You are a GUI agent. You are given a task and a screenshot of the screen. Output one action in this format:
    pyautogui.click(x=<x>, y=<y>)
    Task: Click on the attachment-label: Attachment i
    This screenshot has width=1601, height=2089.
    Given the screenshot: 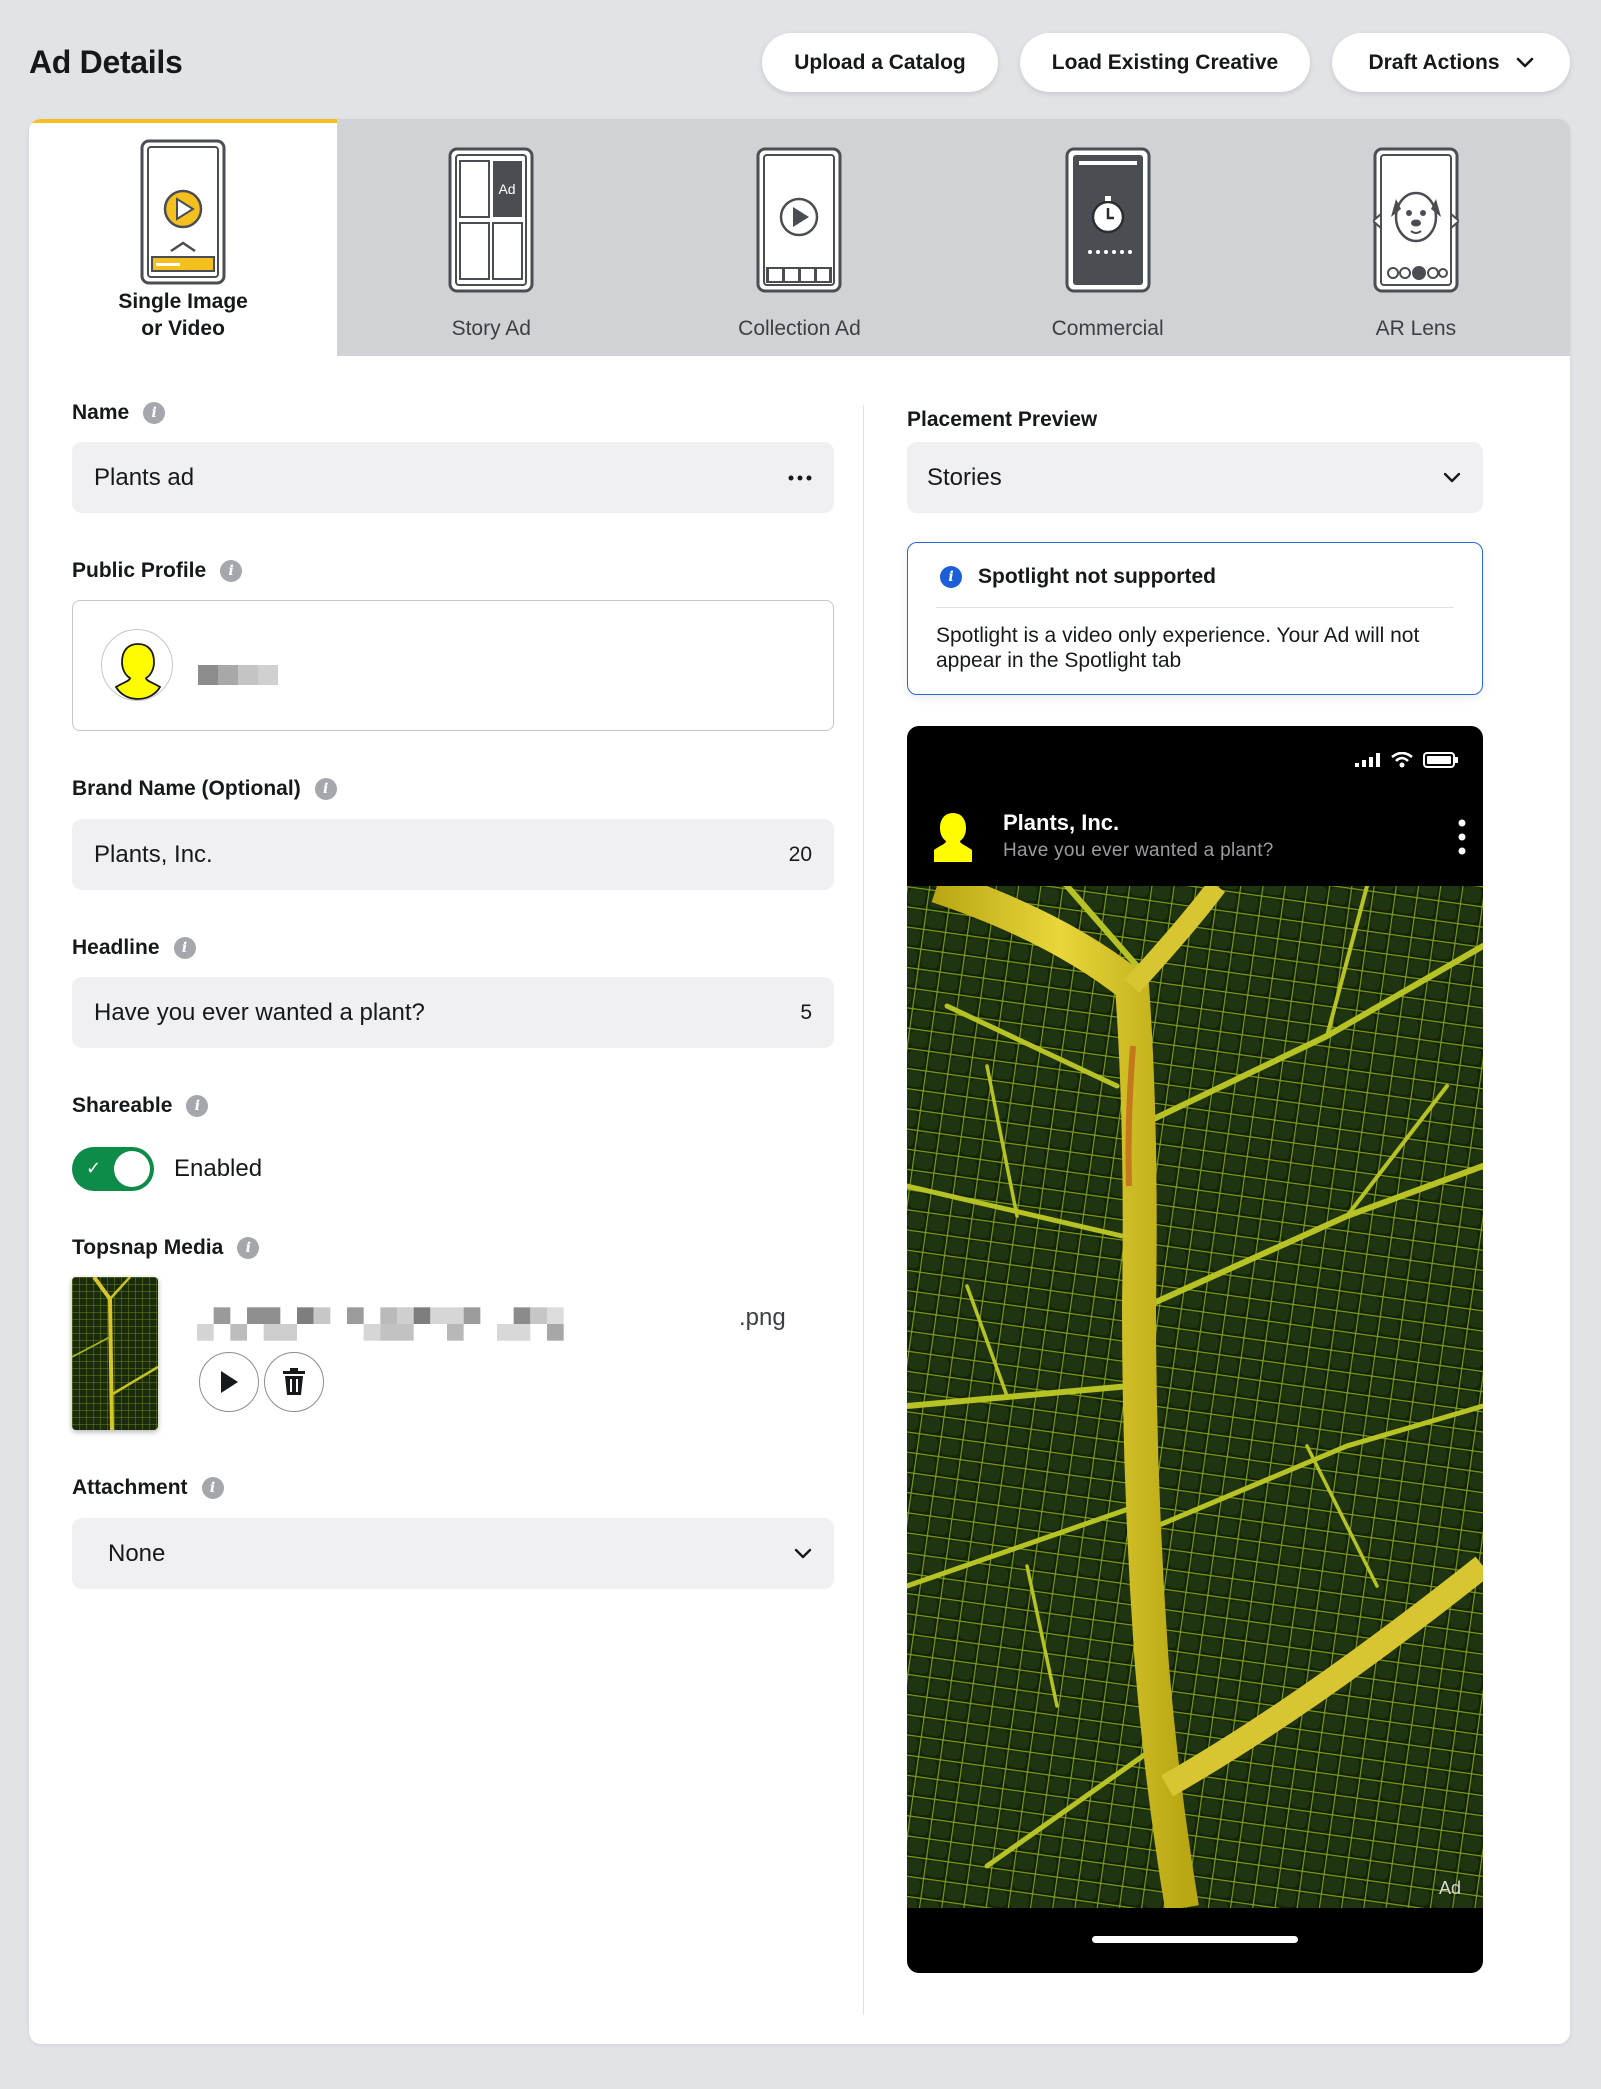 What is the action you would take?
    pyautogui.click(x=148, y=1488)
    